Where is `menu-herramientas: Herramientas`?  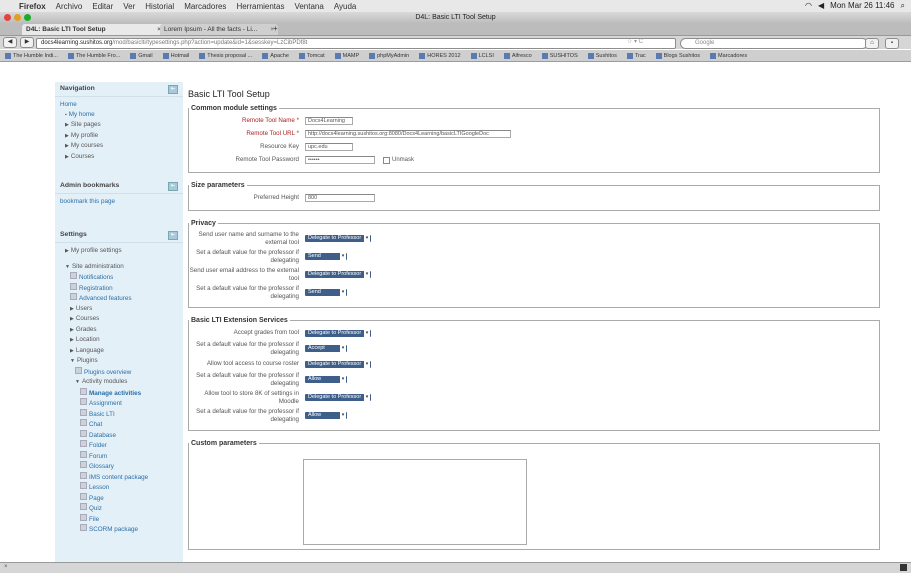 menu-herramientas: Herramientas is located at coordinates (260, 6).